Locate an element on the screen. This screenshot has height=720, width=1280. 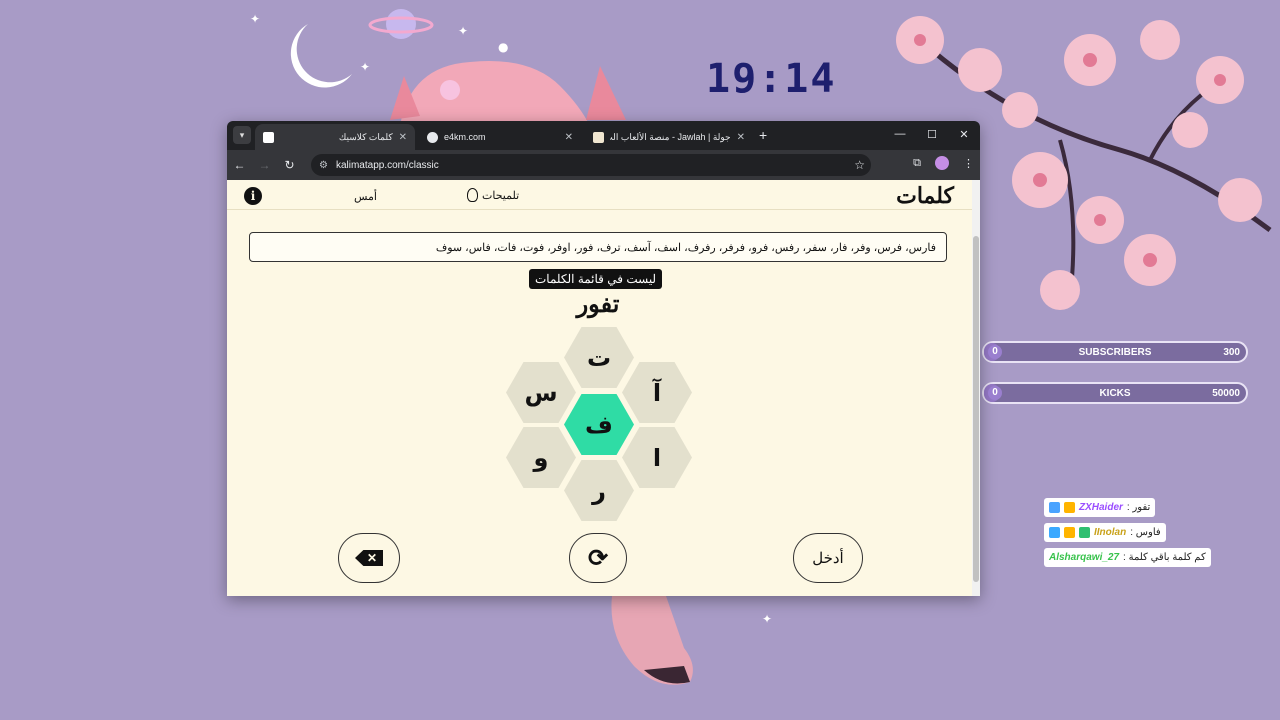
new-tab-button: + is located at coordinates (763, 135).